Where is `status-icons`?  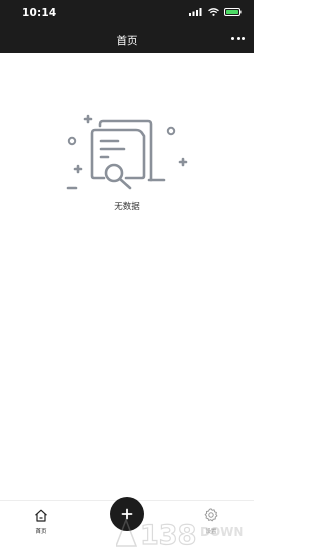
status-icons is located at coordinates (215, 12).